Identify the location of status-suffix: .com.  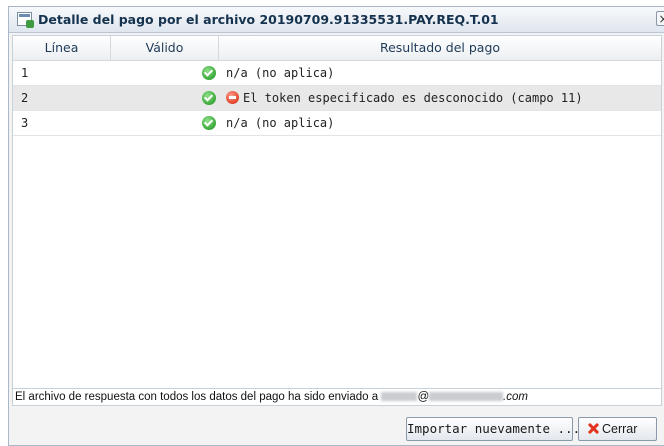
(515, 397).